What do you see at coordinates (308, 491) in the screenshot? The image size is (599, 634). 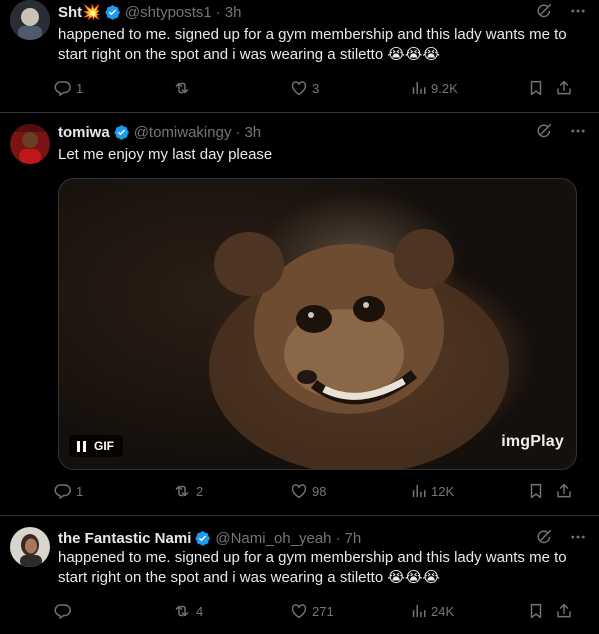 I see `like-button: 98` at bounding box center [308, 491].